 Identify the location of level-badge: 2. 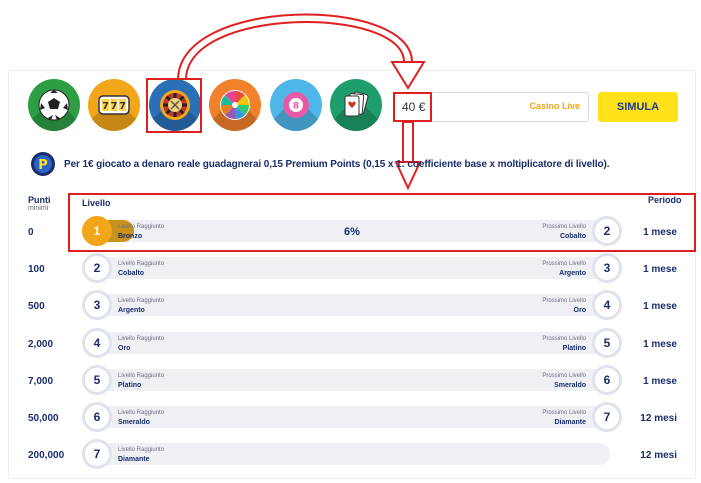
(97, 268).